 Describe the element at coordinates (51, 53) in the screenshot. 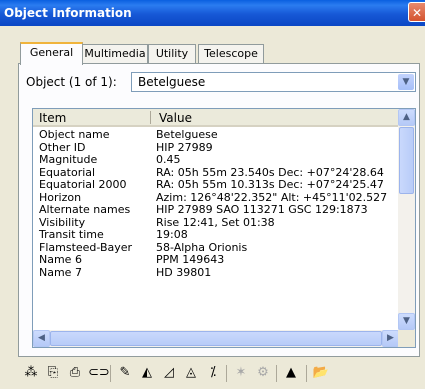

I see `tab-general: General` at that location.